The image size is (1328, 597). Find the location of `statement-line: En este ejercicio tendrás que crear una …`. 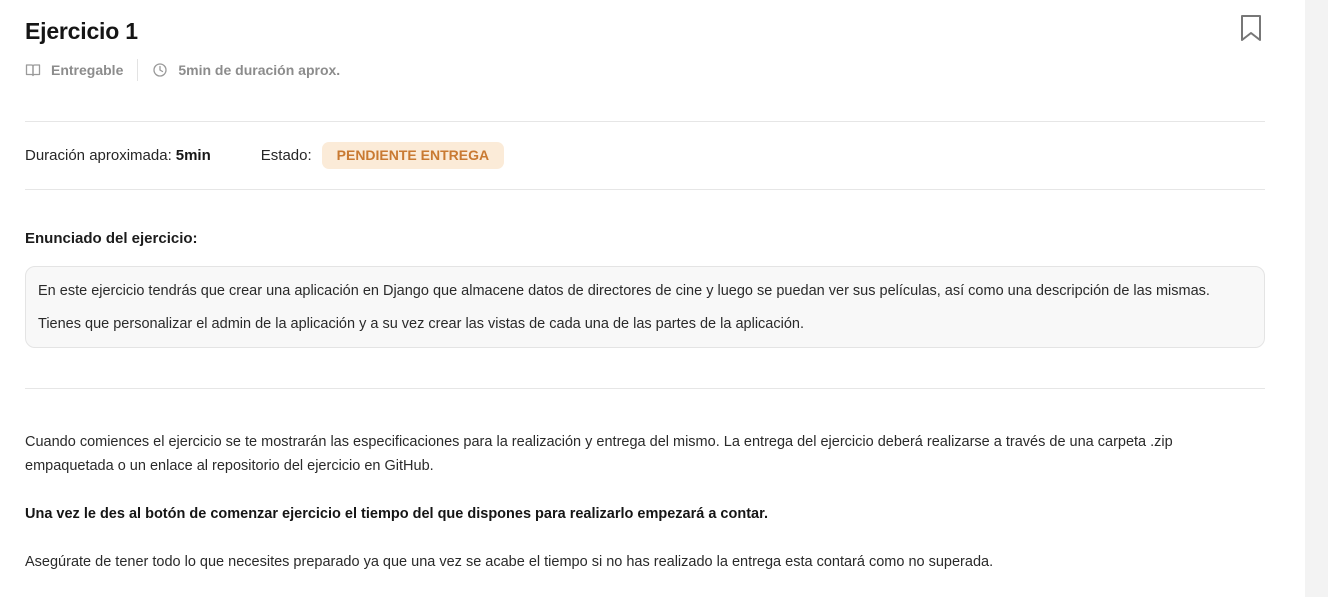

statement-line: En este ejercicio tendrás que crear una … is located at coordinates (624, 291).